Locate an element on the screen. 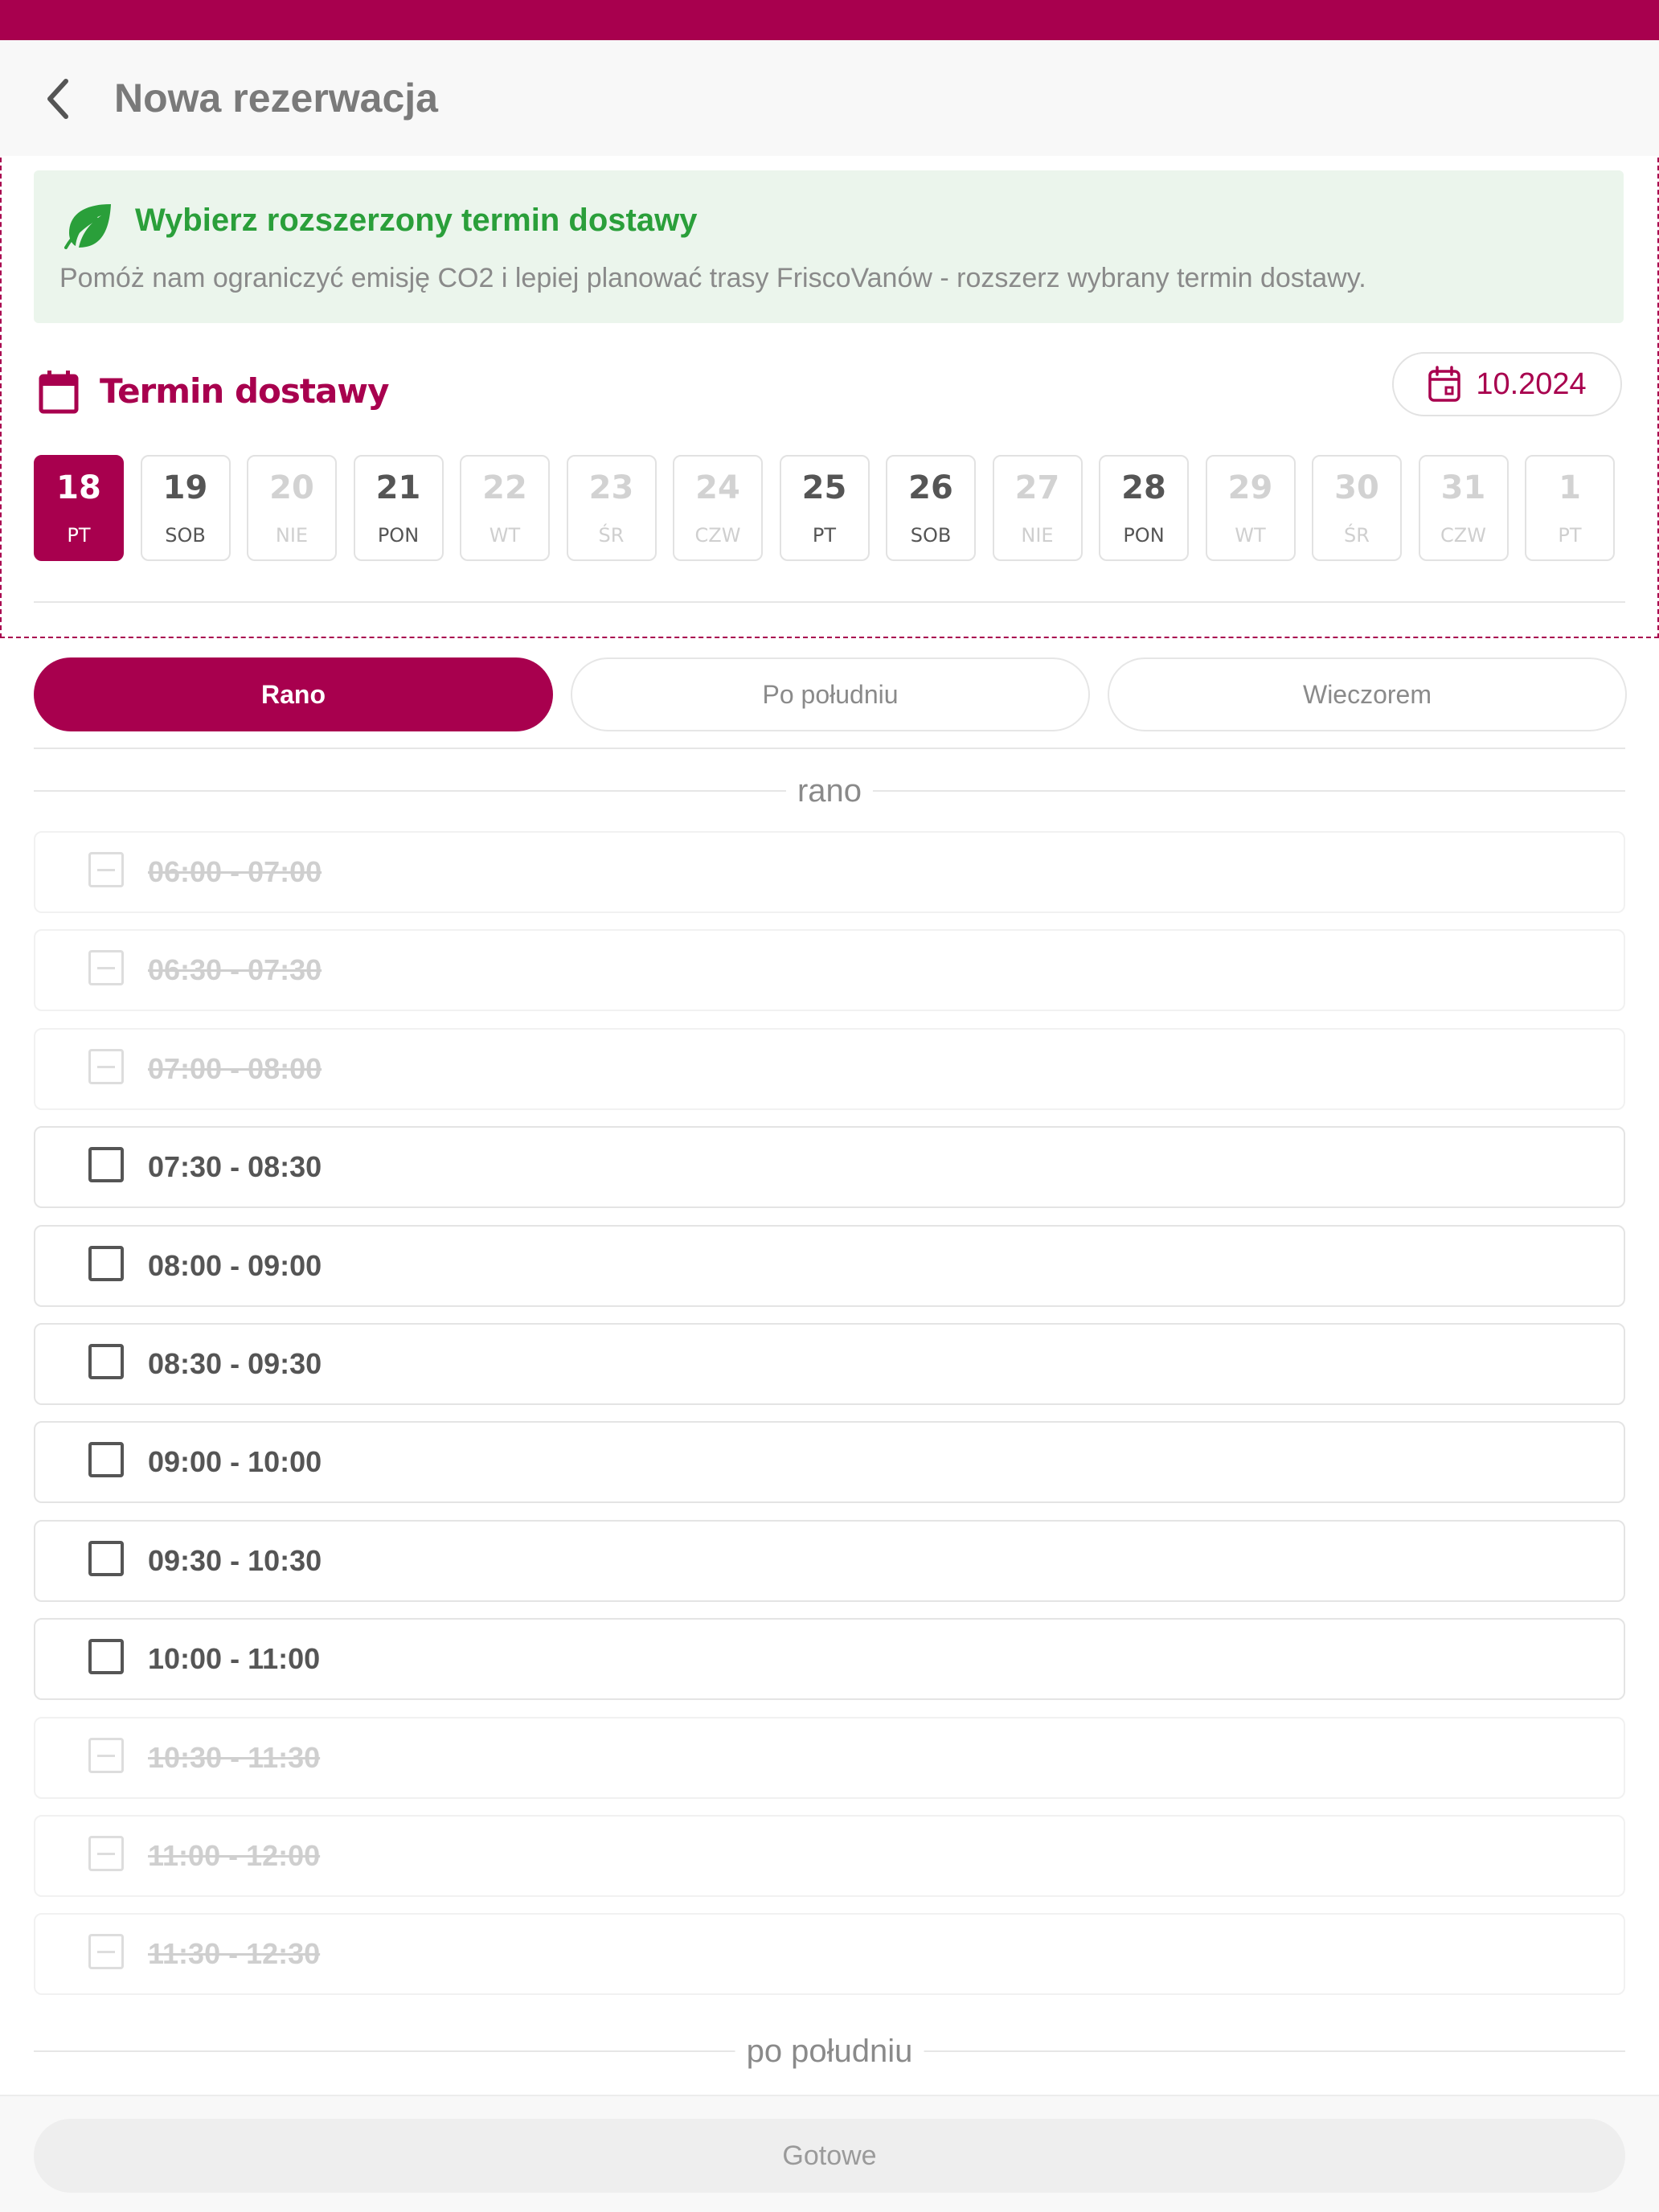 The width and height of the screenshot is (1659, 2212). time-slot: 06:00 - 07:00 is located at coordinates (829, 872).